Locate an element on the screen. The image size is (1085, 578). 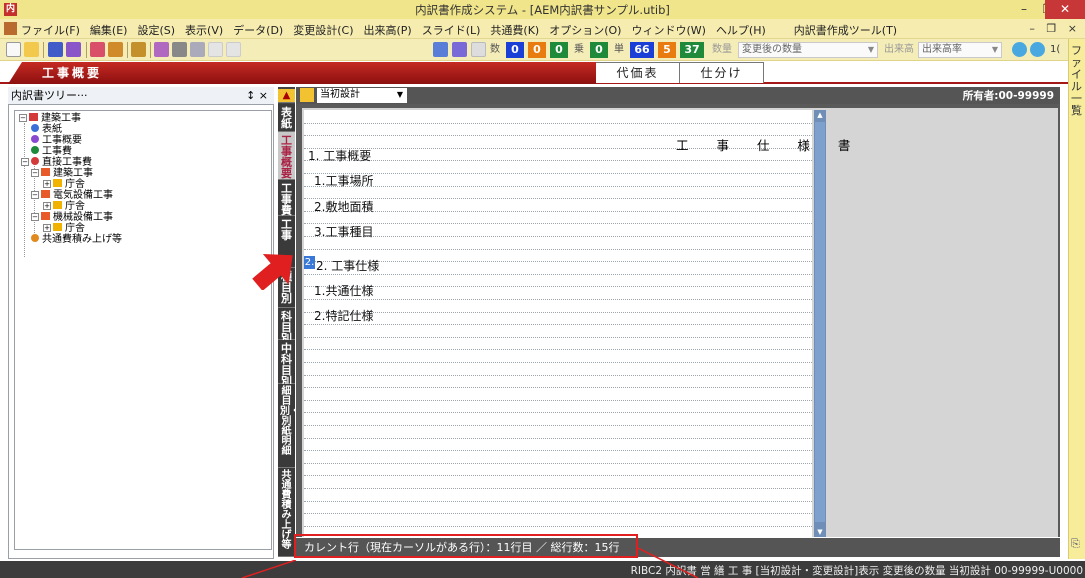
menu-change-design: 変更設計(C) is located at coordinates (323, 30).